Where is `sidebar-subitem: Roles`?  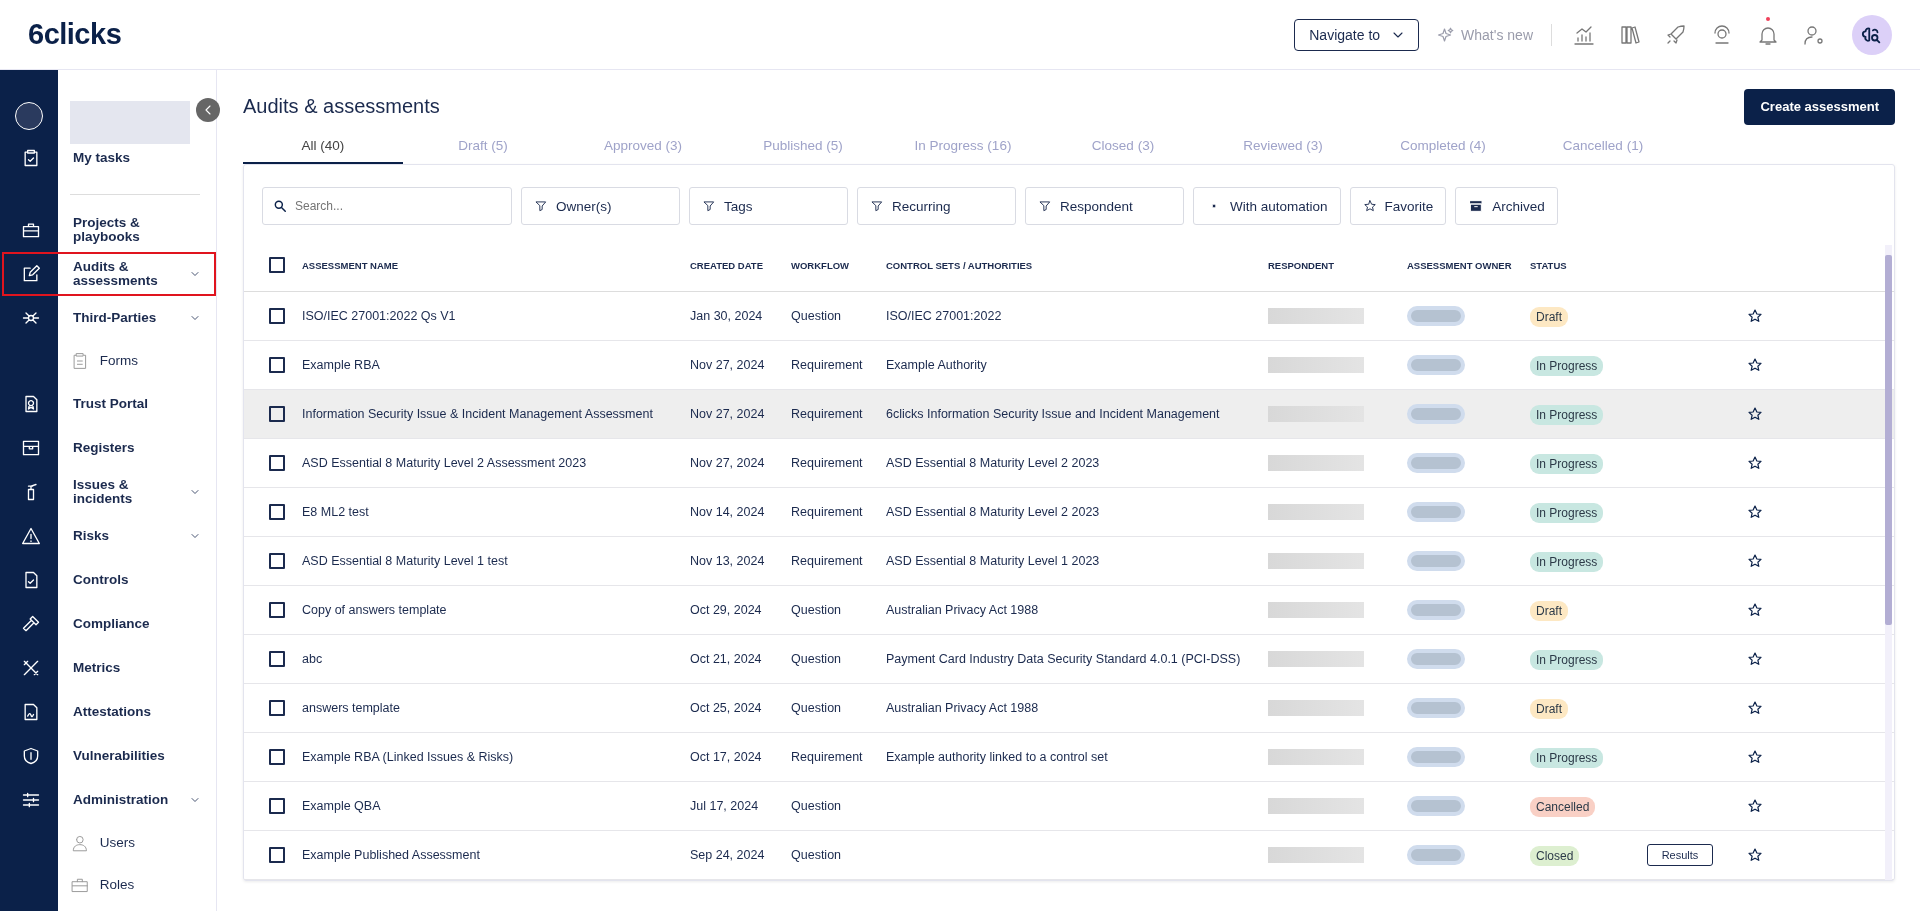
sidebar-subitem: Roles is located at coordinates (109, 885).